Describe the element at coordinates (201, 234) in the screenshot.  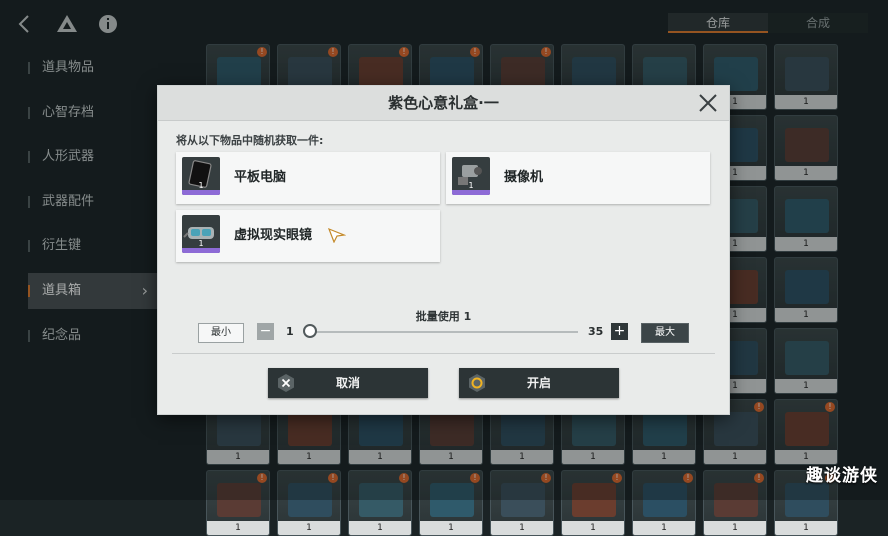
I see `vr-goggles-icon: 1` at that location.